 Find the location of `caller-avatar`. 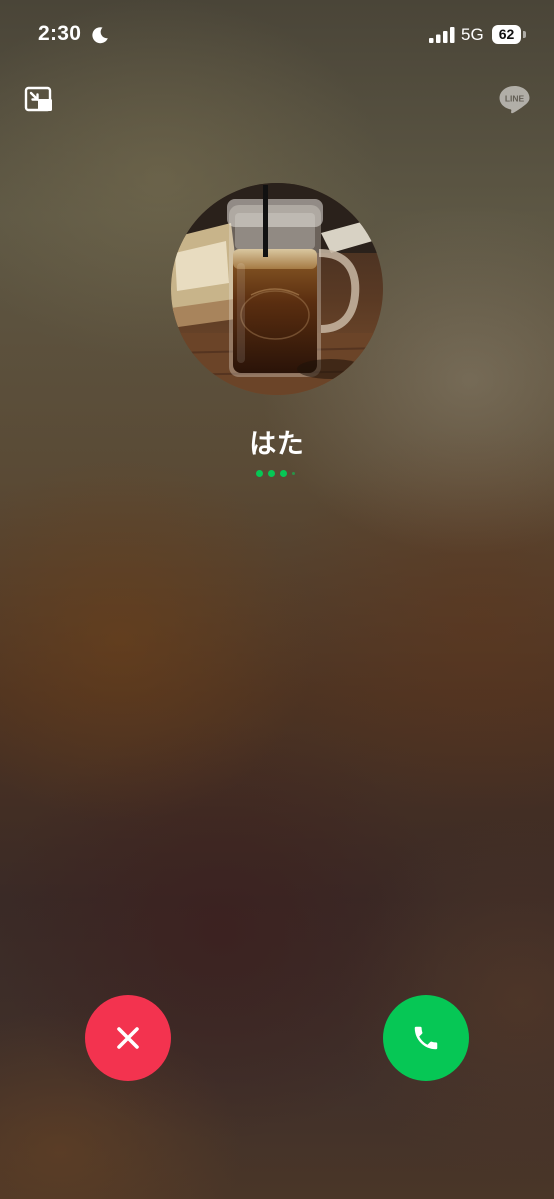

caller-avatar is located at coordinates (277, 289).